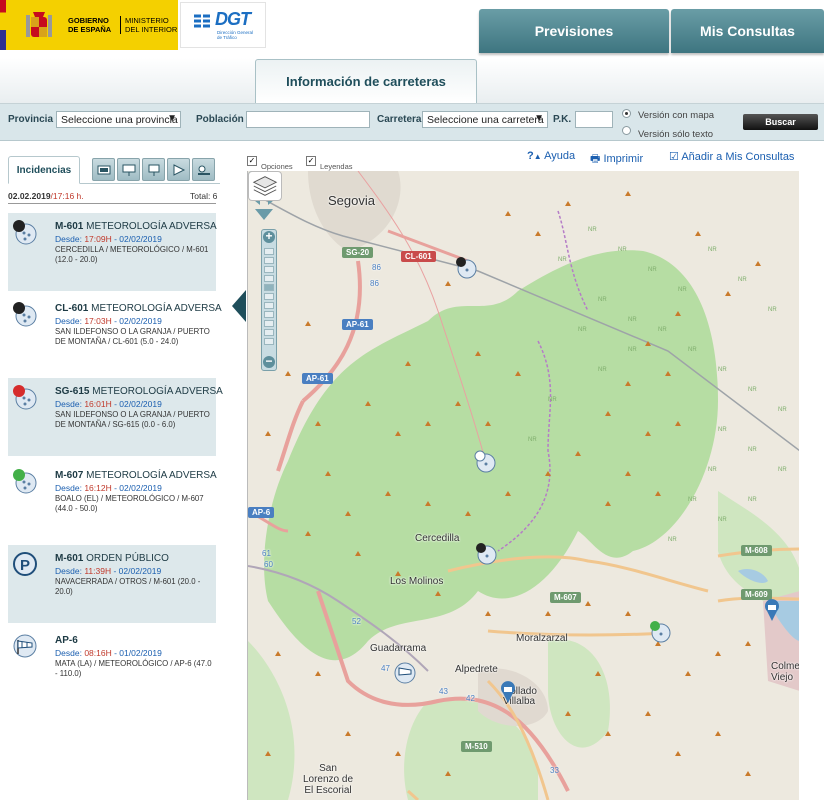 The width and height of the screenshot is (824, 800). Describe the element at coordinates (626, 130) in the screenshot. I see `mode-text-radio` at that location.